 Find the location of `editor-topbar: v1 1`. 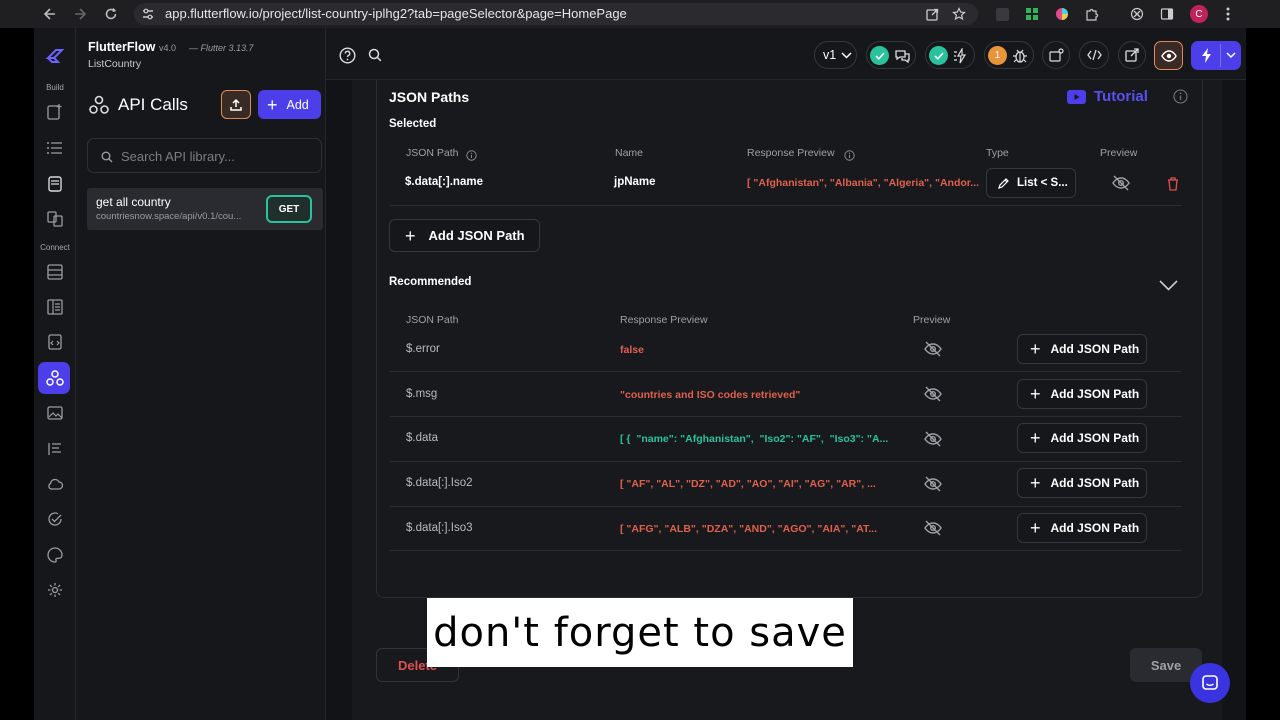

editor-topbar: v1 1 is located at coordinates (786, 54).